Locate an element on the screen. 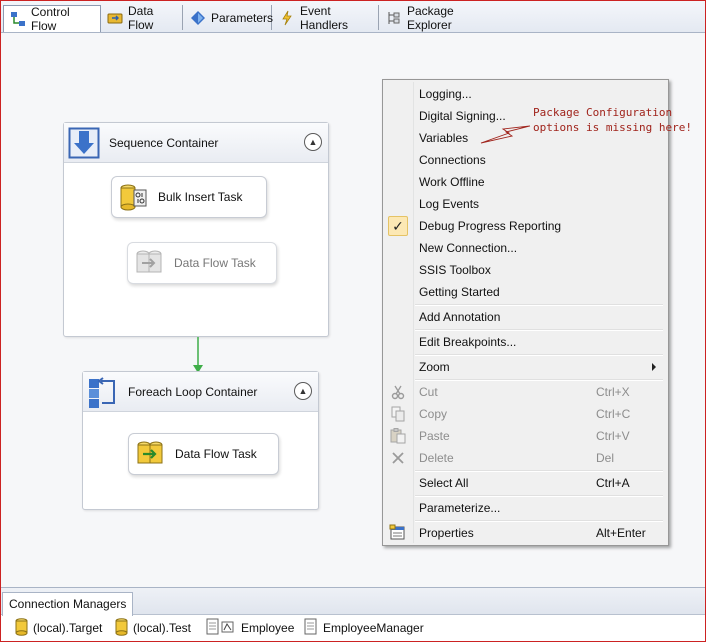  menu-shortcut: Ctrl+V is located at coordinates (613, 436).